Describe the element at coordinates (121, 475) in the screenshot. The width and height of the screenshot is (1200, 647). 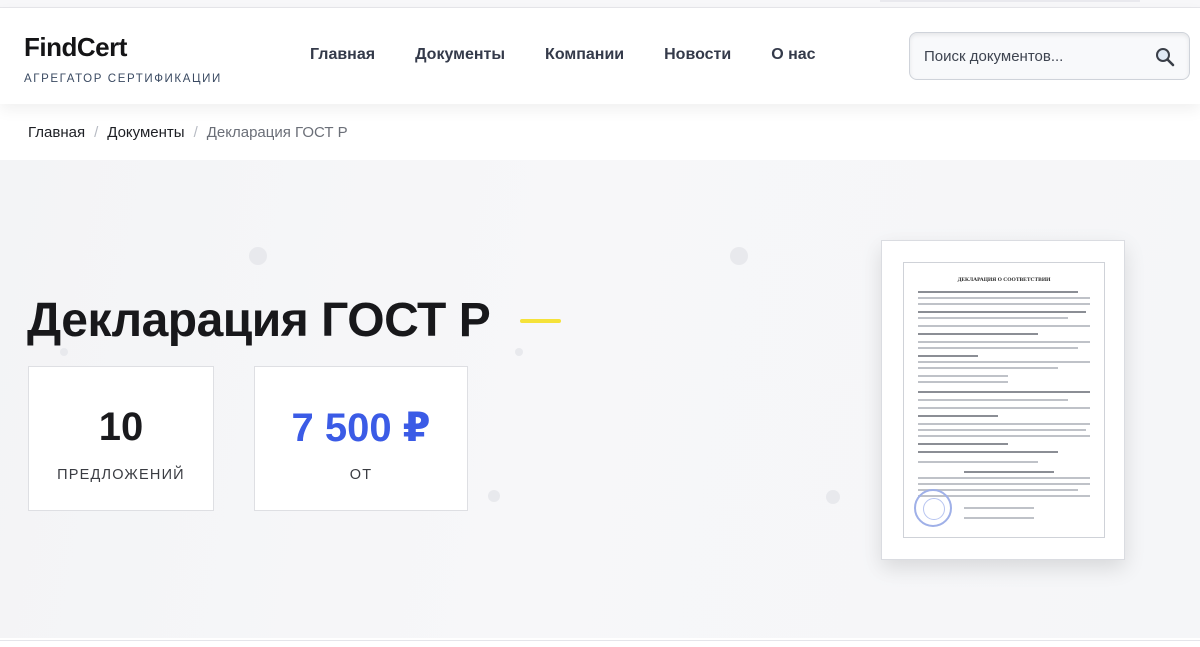
I see `stat-offers-label: ПРЕДЛОЖЕНИЙ` at that location.